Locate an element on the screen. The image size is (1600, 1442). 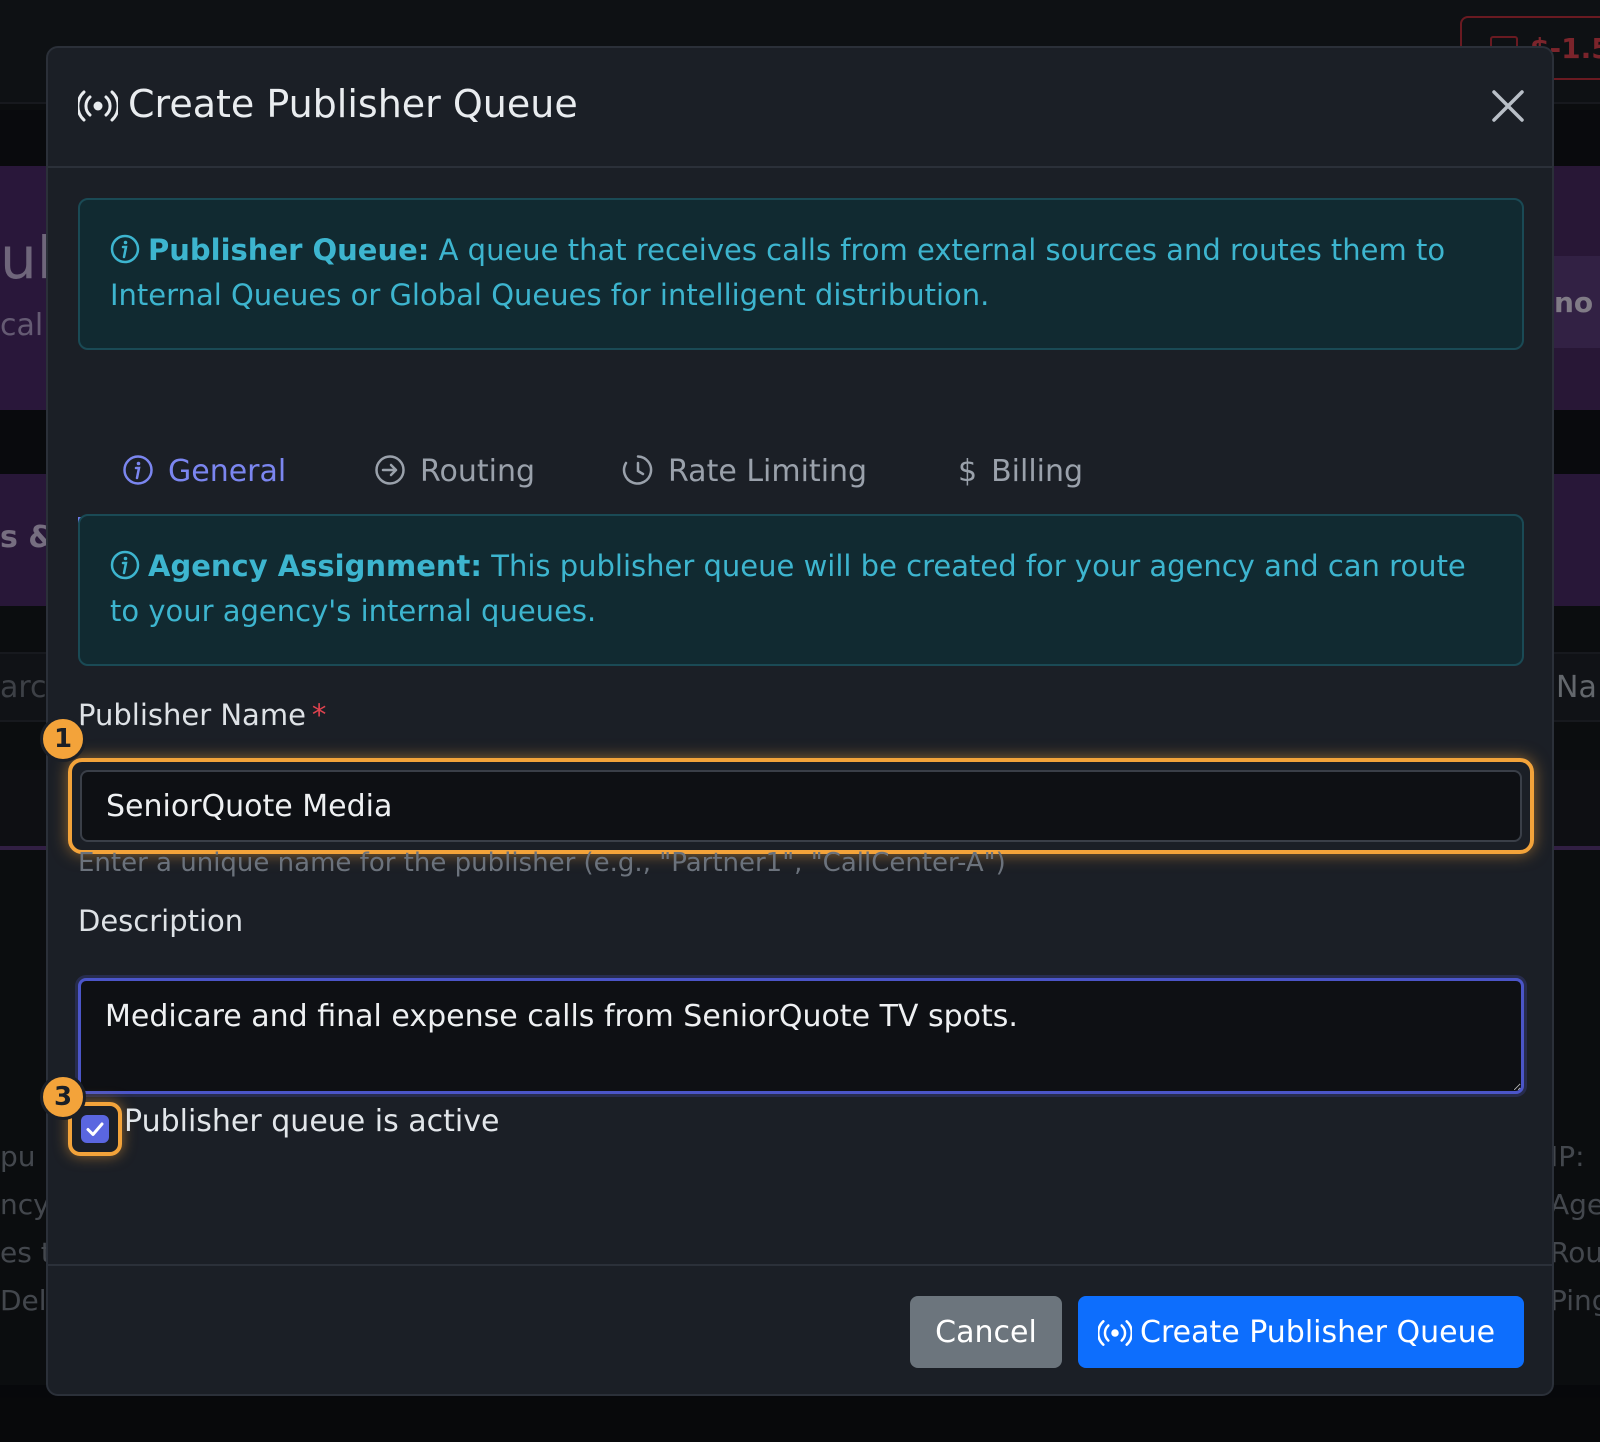
tab-rate-limiting: Rate Limiting is located at coordinates (744, 464).